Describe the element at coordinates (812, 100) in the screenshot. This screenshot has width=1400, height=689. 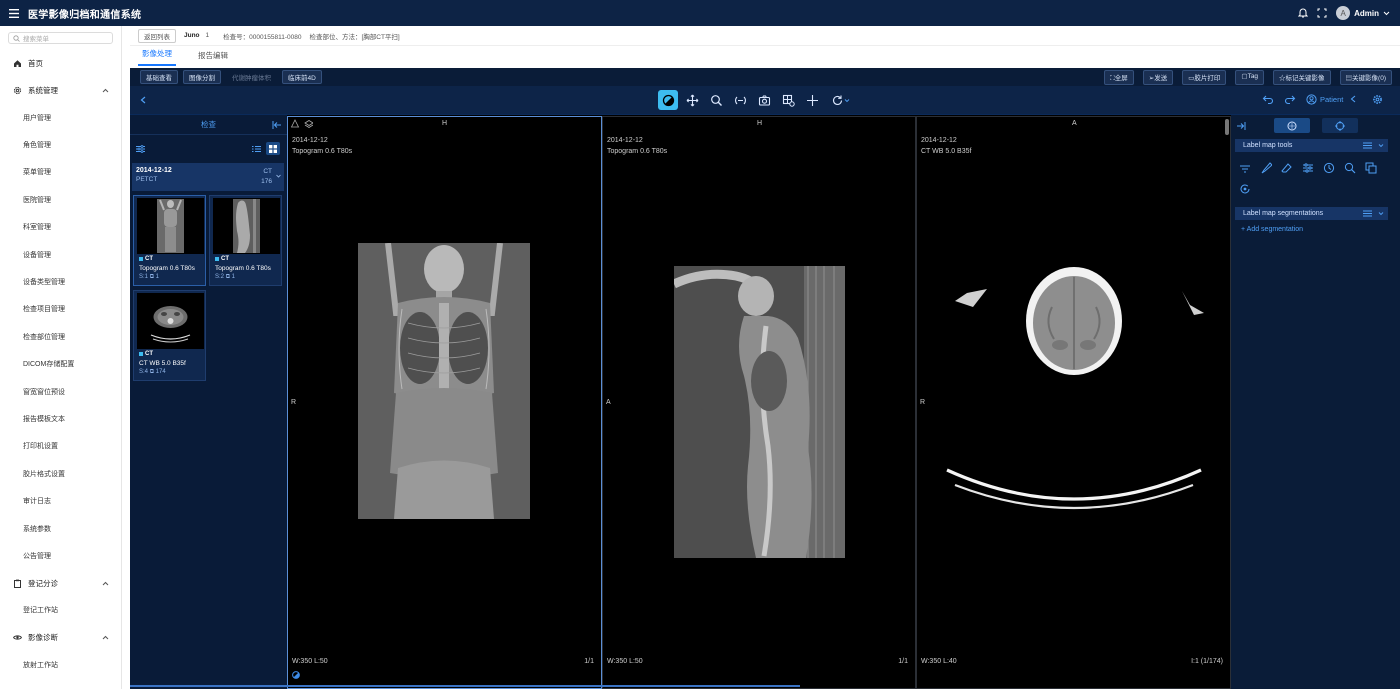
I see `crosshair-tool` at that location.